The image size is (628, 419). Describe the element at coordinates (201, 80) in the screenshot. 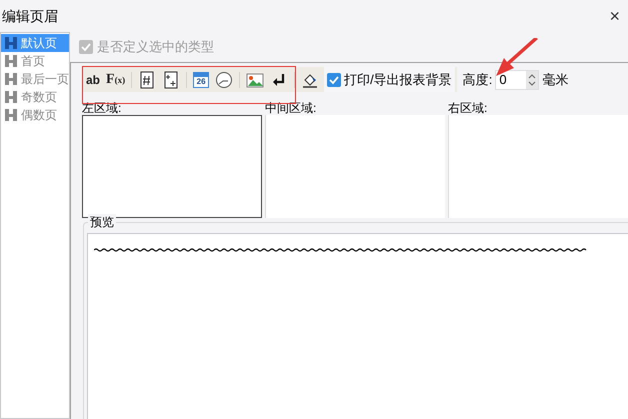

I see `calendar-button: 26` at that location.